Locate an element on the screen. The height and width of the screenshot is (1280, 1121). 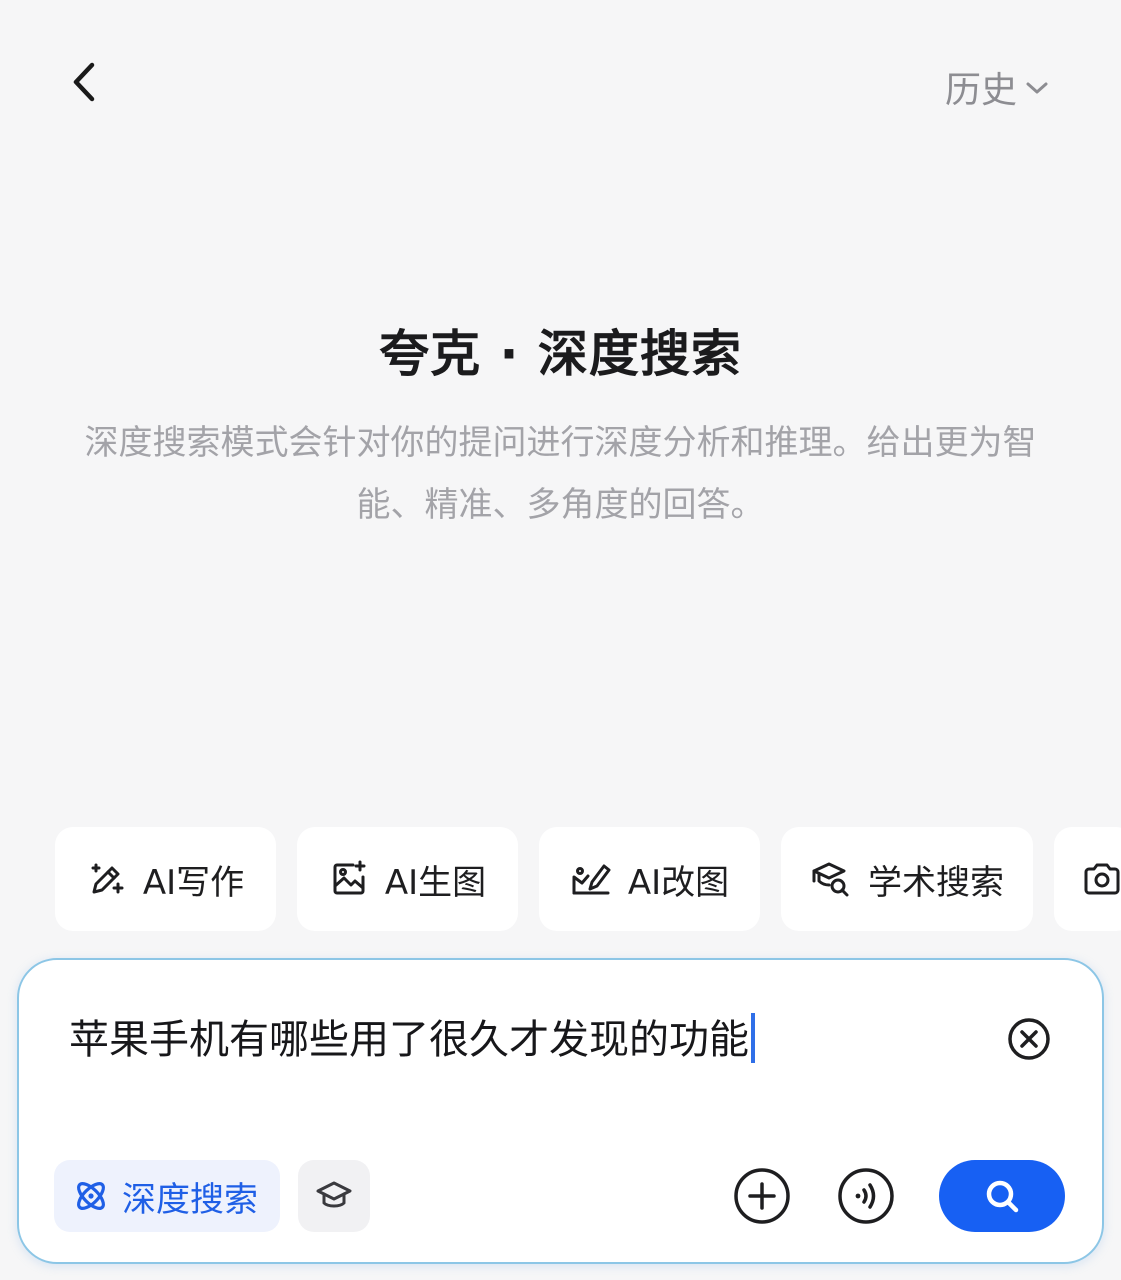
text-cursor is located at coordinates (753, 1038).